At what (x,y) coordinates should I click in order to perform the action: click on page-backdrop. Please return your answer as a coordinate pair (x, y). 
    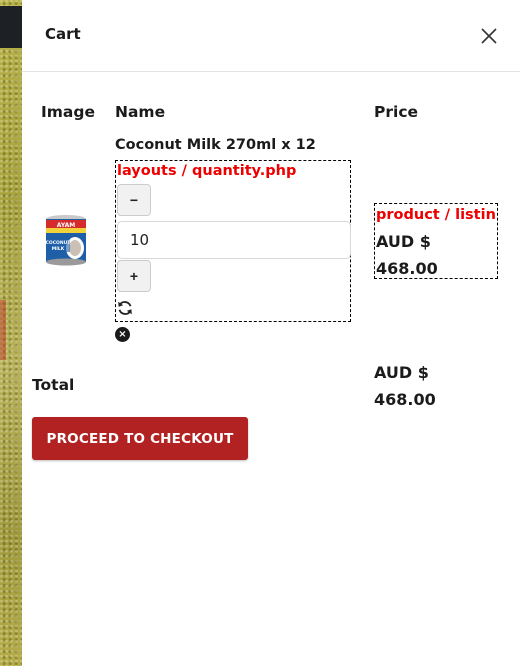
    Looking at the image, I should click on (11, 333).